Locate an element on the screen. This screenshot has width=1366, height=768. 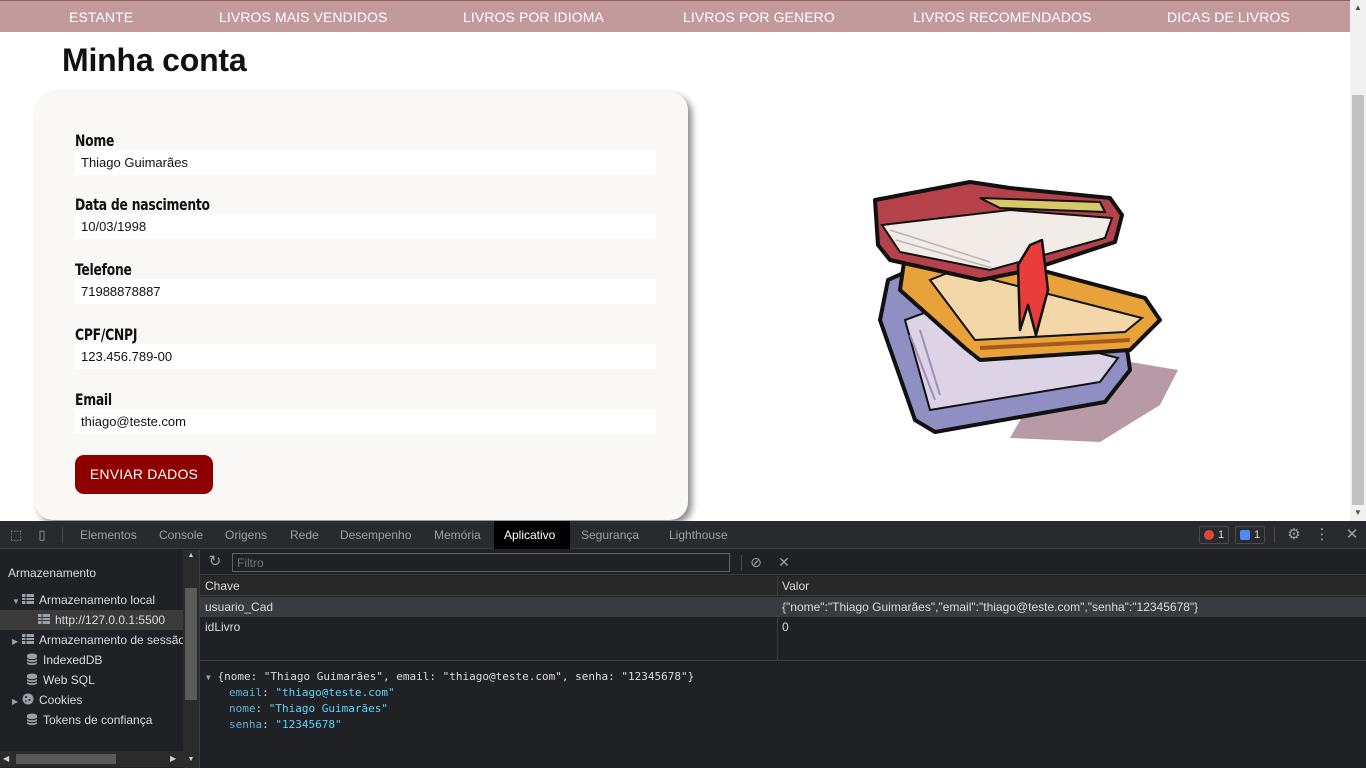
prop-value: "thiago@teste.com" is located at coordinates (335, 692).